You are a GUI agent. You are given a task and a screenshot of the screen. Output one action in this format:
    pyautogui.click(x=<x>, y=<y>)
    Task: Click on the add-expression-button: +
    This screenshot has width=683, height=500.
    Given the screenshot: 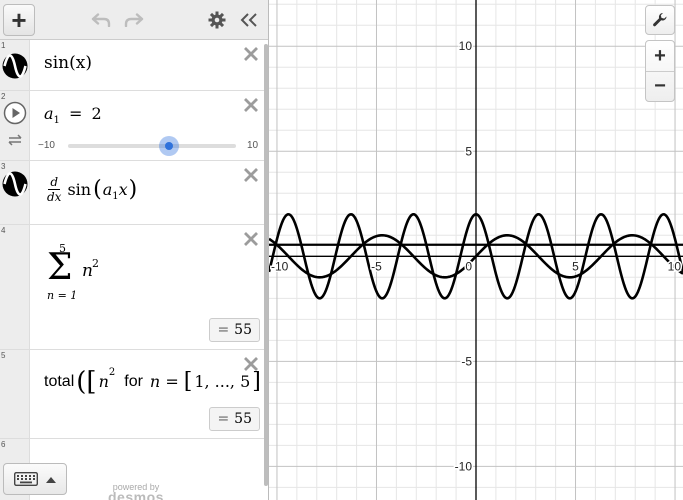 What is the action you would take?
    pyautogui.click(x=19, y=20)
    